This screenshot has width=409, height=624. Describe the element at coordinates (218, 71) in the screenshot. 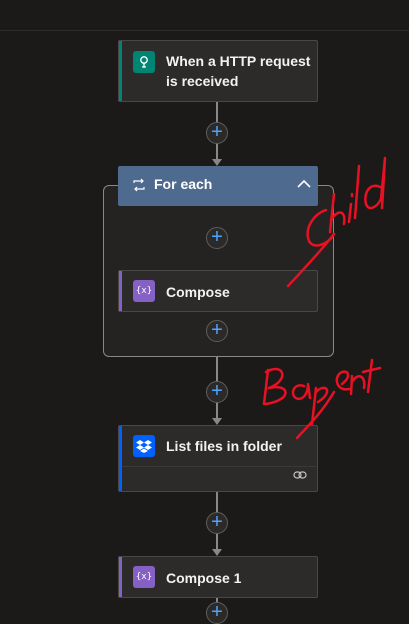

I see `trigger-card: When a HTTP request is received` at that location.